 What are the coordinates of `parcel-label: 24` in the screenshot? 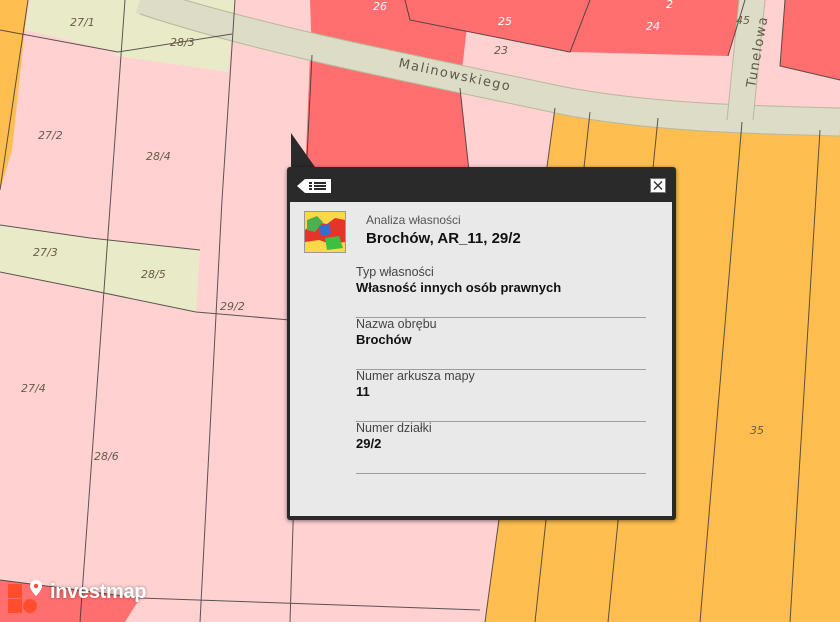 It's located at (653, 26).